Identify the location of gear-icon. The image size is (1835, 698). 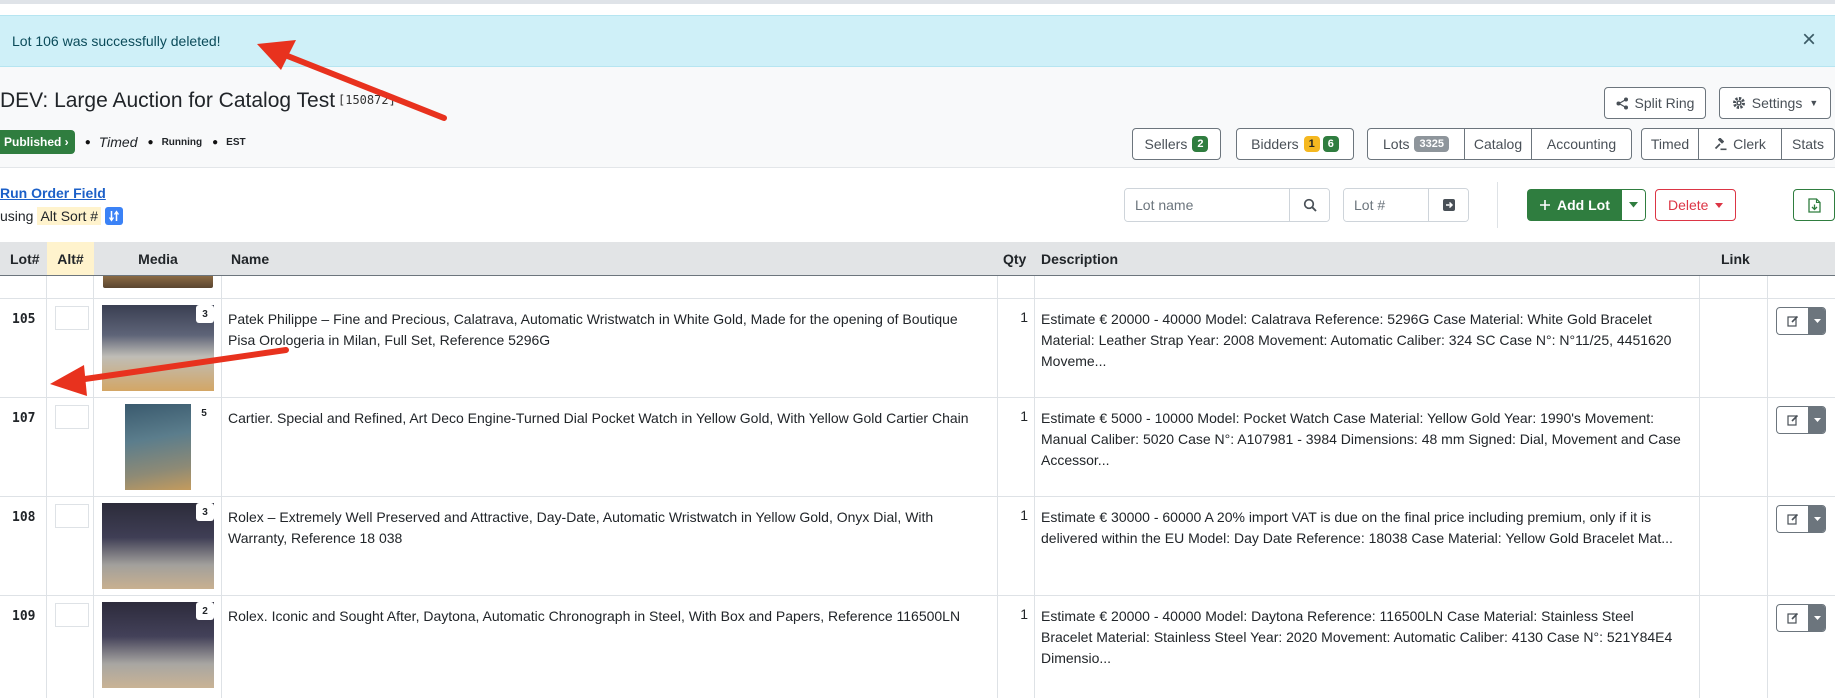
(1739, 103).